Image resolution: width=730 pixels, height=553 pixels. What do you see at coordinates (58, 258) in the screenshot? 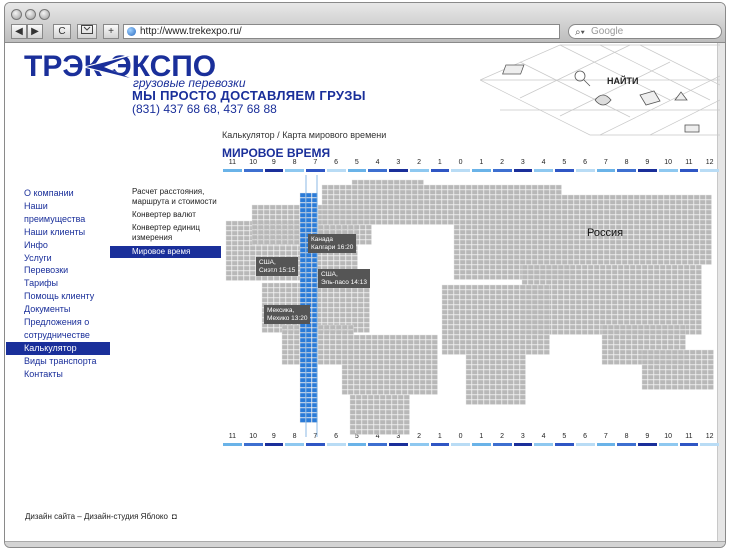
I see `nav-item: Услуги` at bounding box center [58, 258].